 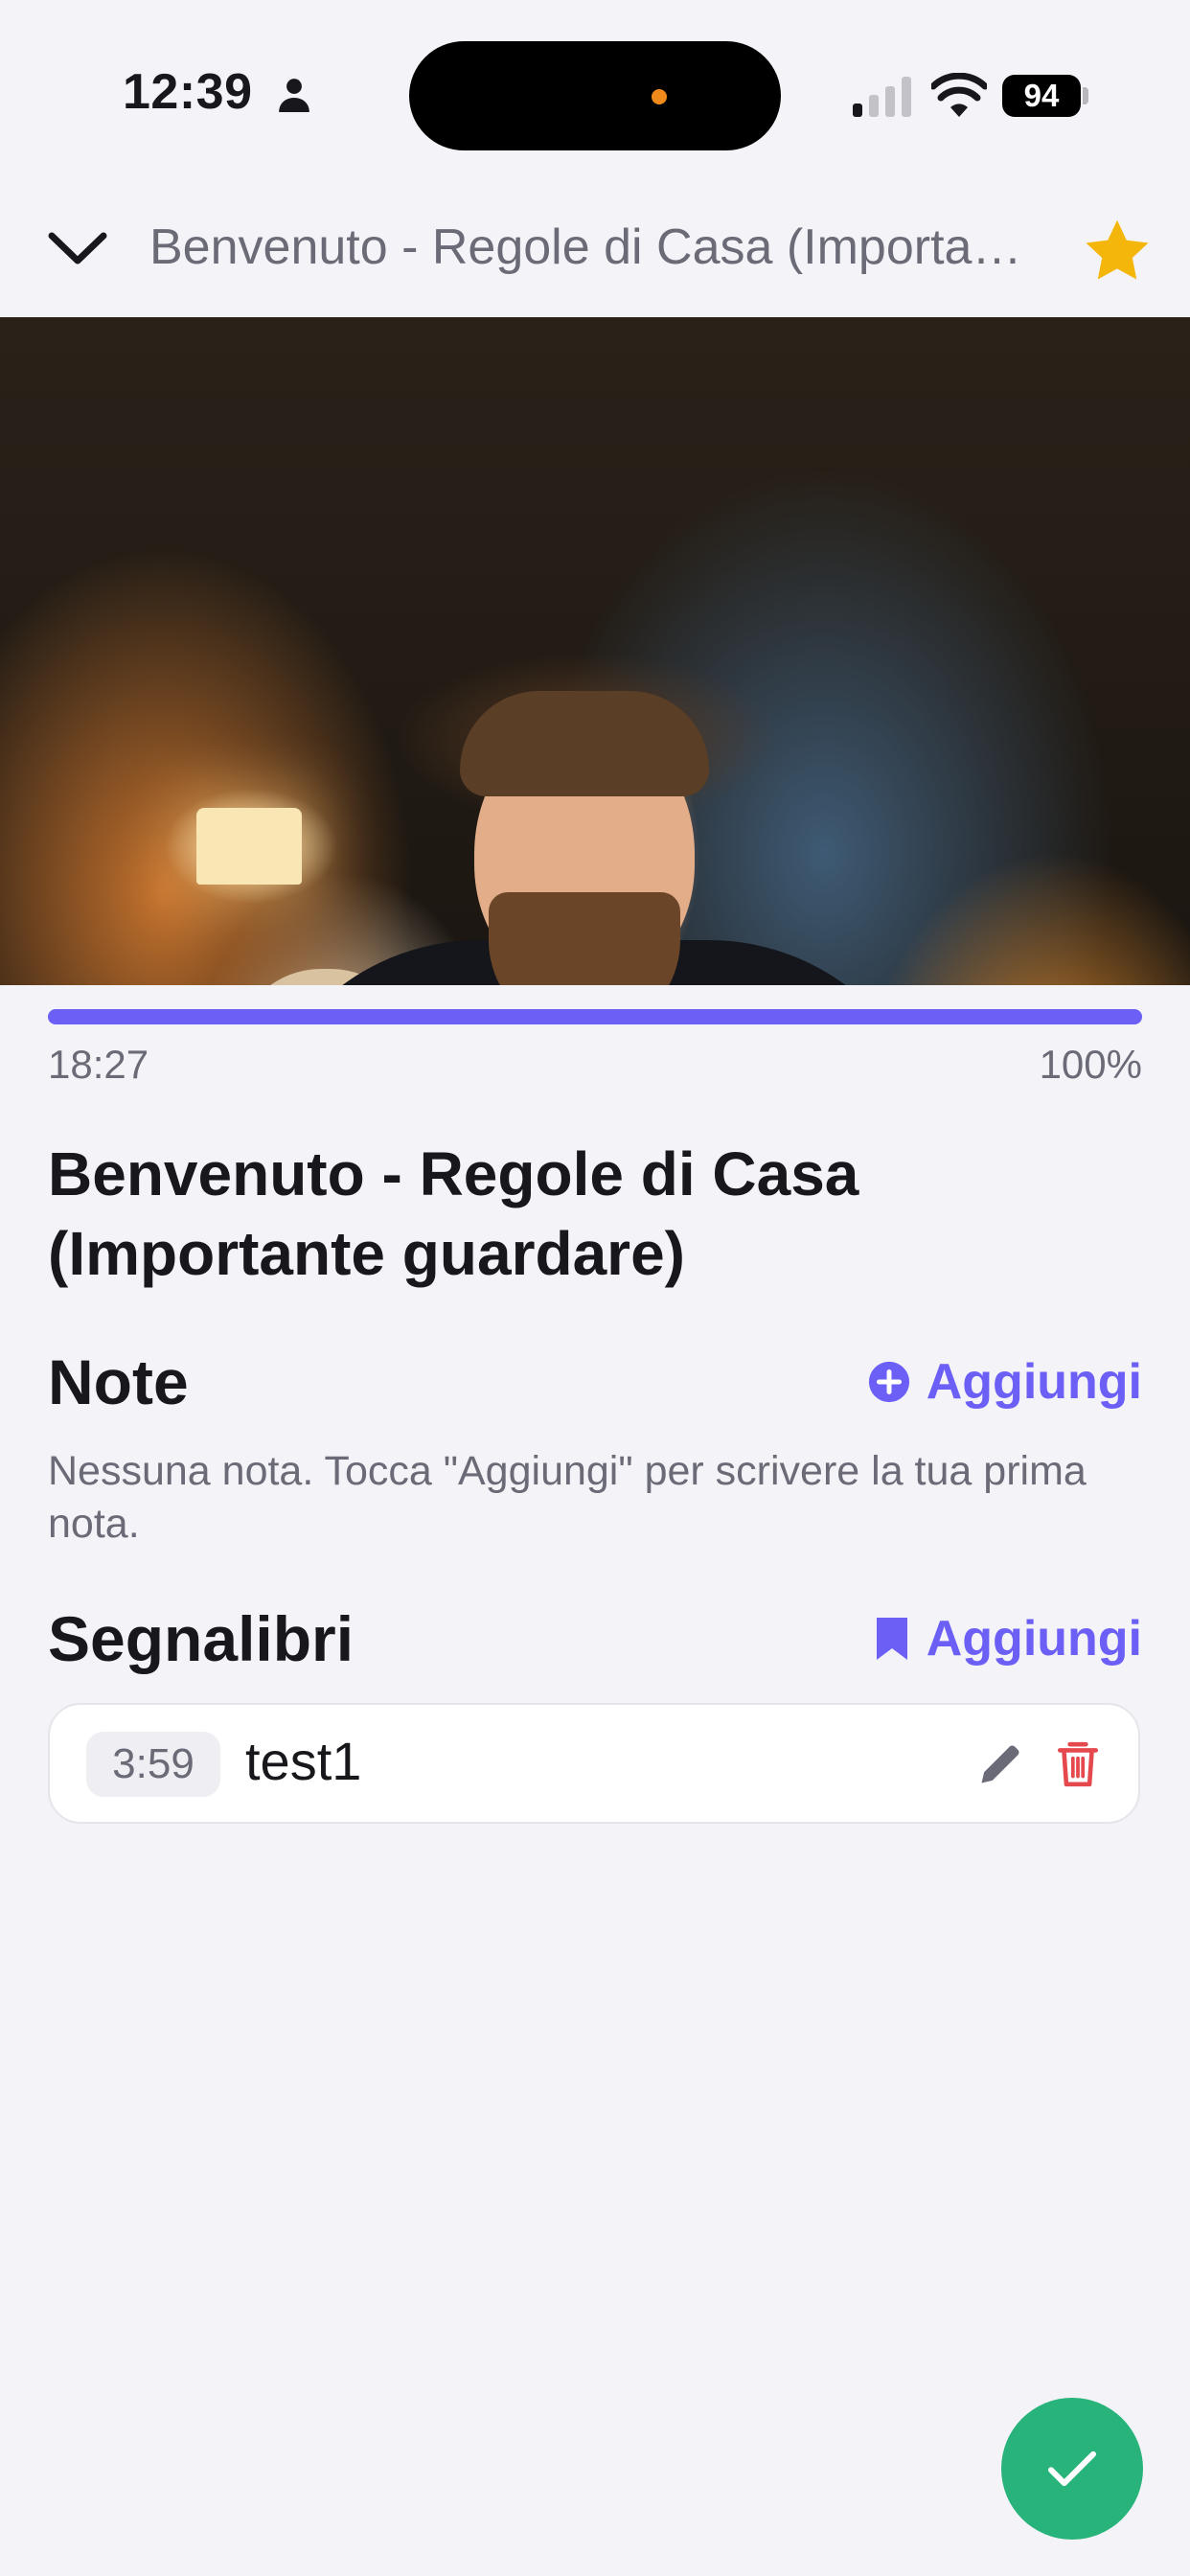 What do you see at coordinates (585, 938) in the screenshot?
I see `video-frame-beard` at bounding box center [585, 938].